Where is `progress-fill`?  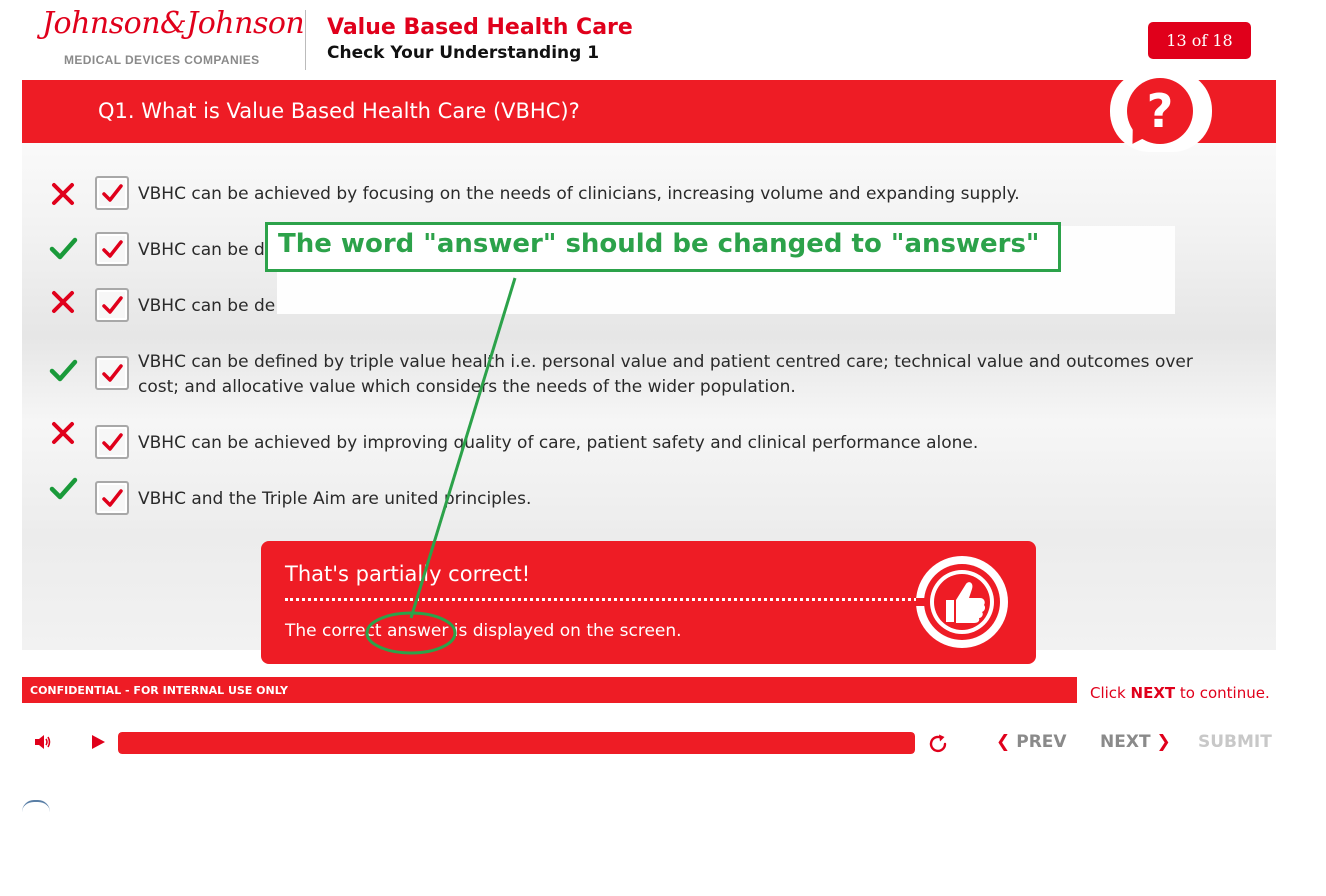
progress-fill is located at coordinates (516, 743).